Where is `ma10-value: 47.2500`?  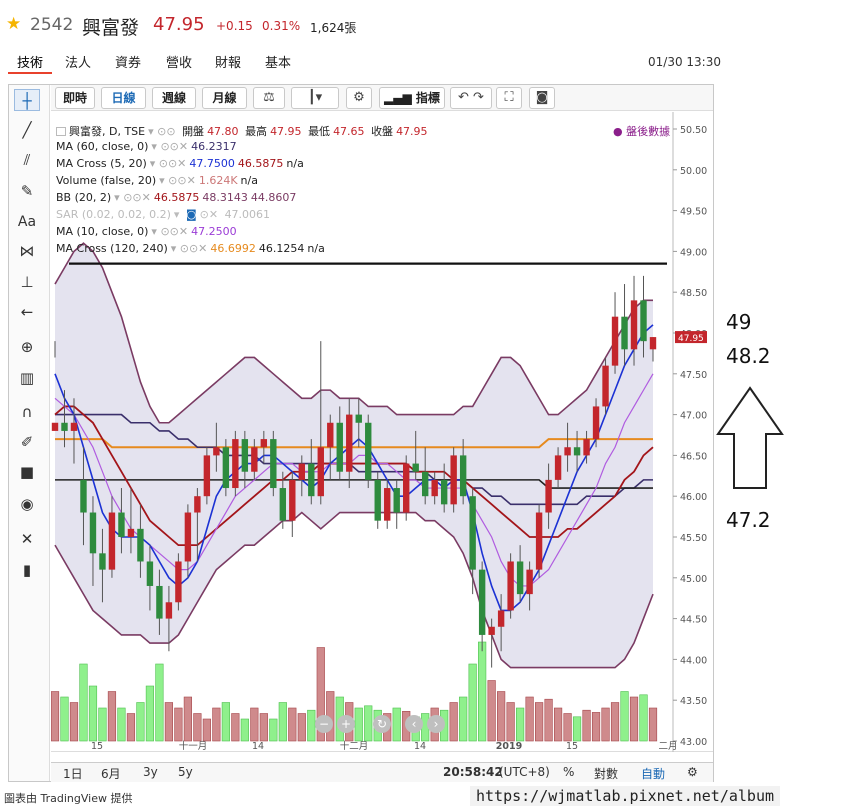 ma10-value: 47.2500 is located at coordinates (214, 231).